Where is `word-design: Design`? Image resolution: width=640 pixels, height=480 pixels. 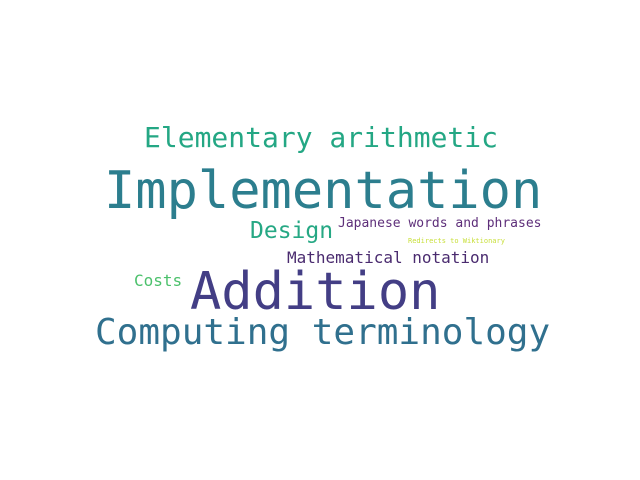 word-design: Design is located at coordinates (292, 231).